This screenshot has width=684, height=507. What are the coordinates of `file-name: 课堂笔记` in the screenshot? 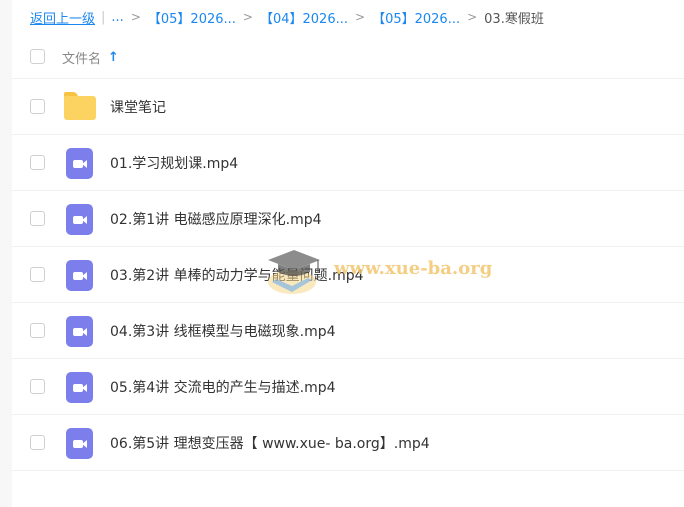 It's located at (138, 107).